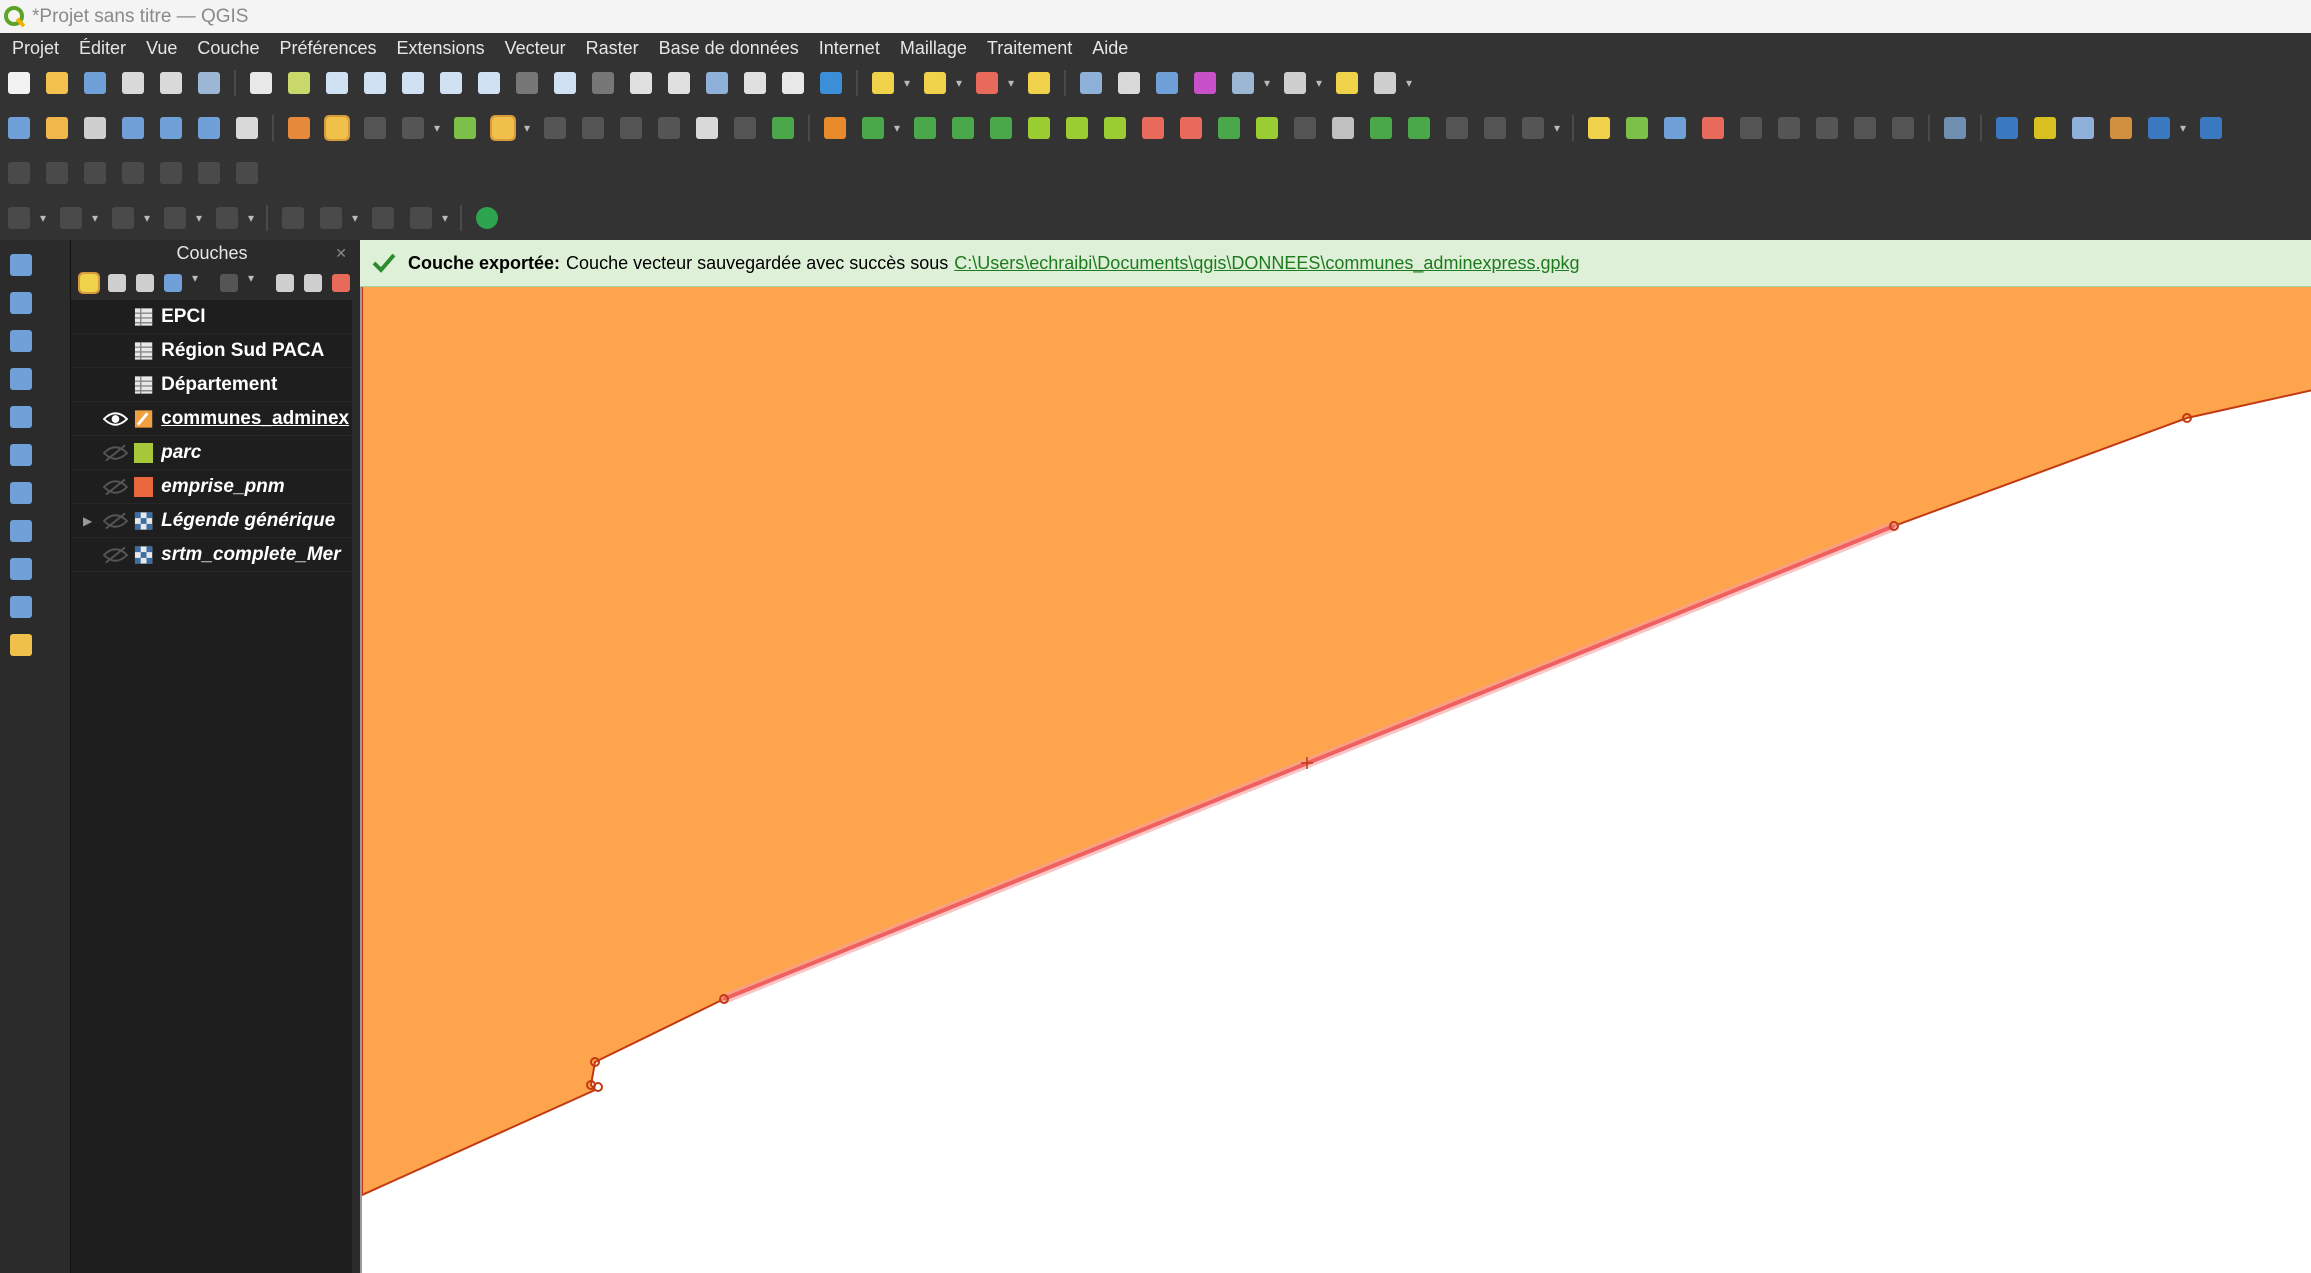  Describe the element at coordinates (375, 82) in the screenshot. I see `zoom-out-icon` at that location.